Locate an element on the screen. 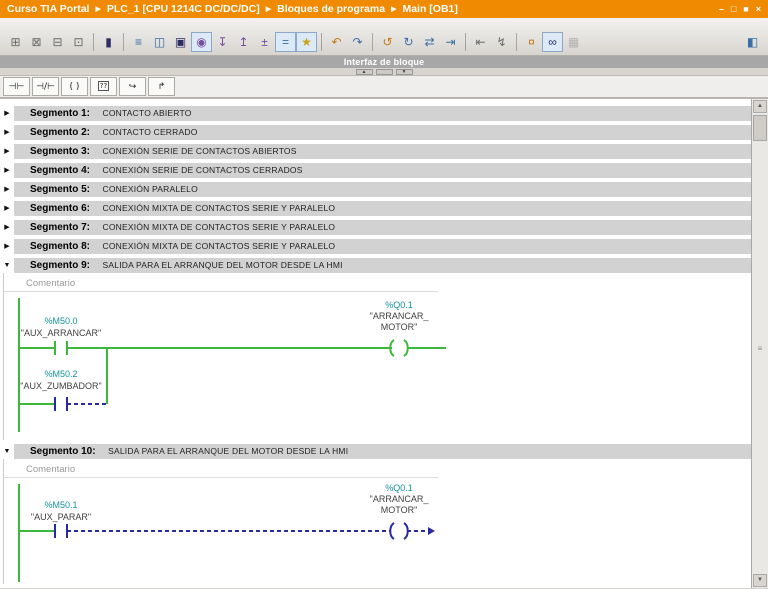 This screenshot has height=589, width=768. search-in-block-icon: ¤ is located at coordinates (531, 42).